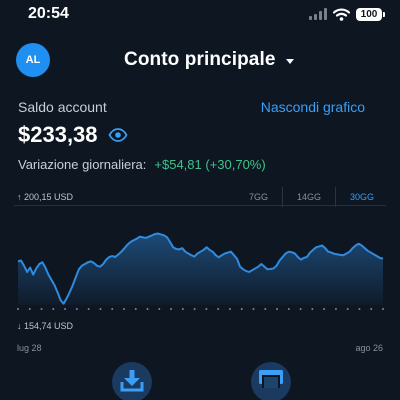  Describe the element at coordinates (308, 197) in the screenshot. I see `tab-range-14gg: 14GG` at that location.